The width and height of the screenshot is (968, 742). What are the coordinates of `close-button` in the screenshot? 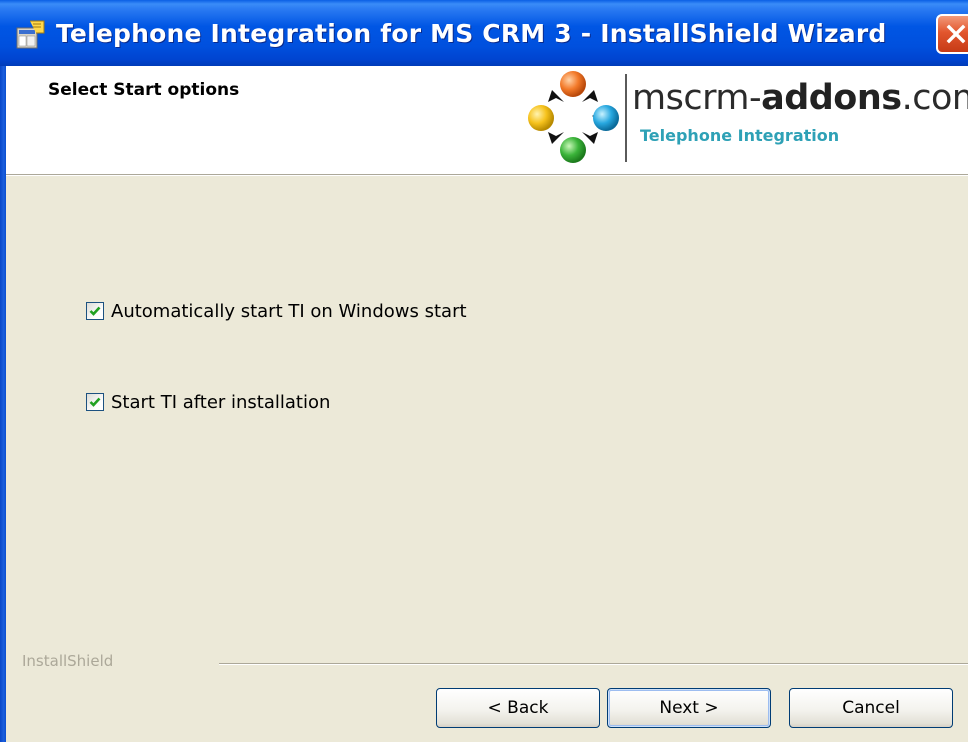 It's located at (952, 34).